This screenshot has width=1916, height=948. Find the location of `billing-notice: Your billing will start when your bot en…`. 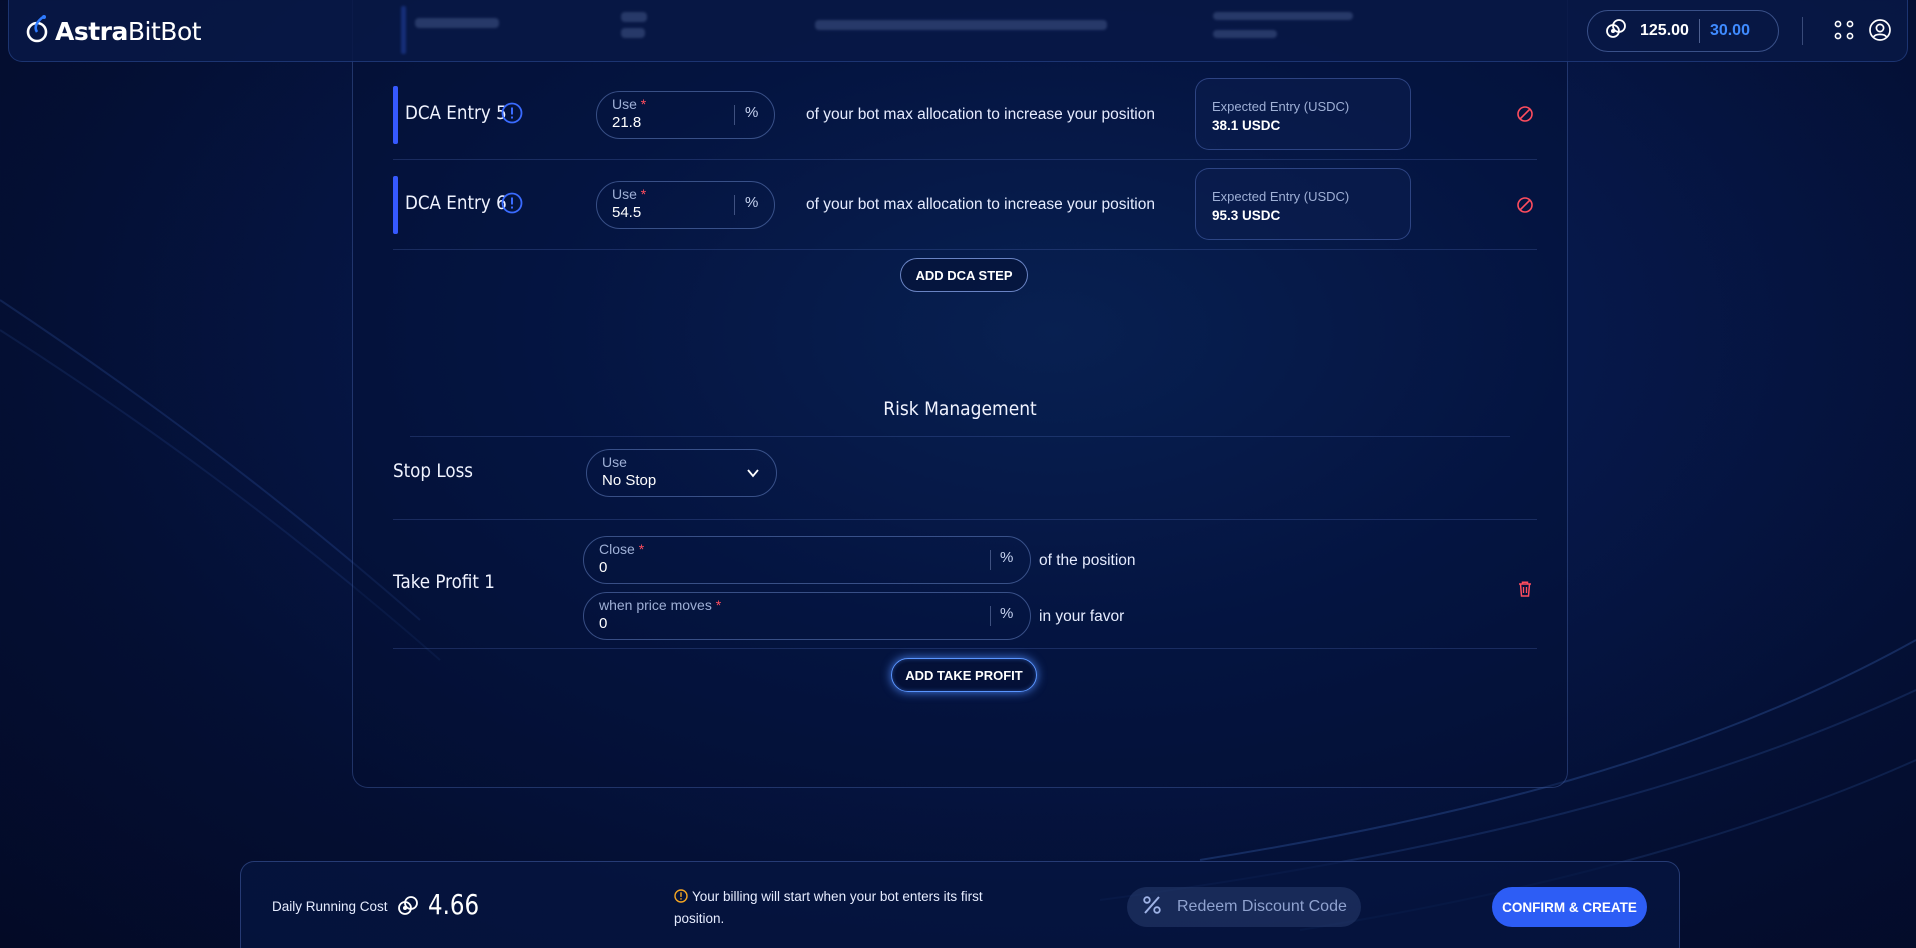

billing-notice: Your billing will start when your bot en… is located at coordinates (844, 908).